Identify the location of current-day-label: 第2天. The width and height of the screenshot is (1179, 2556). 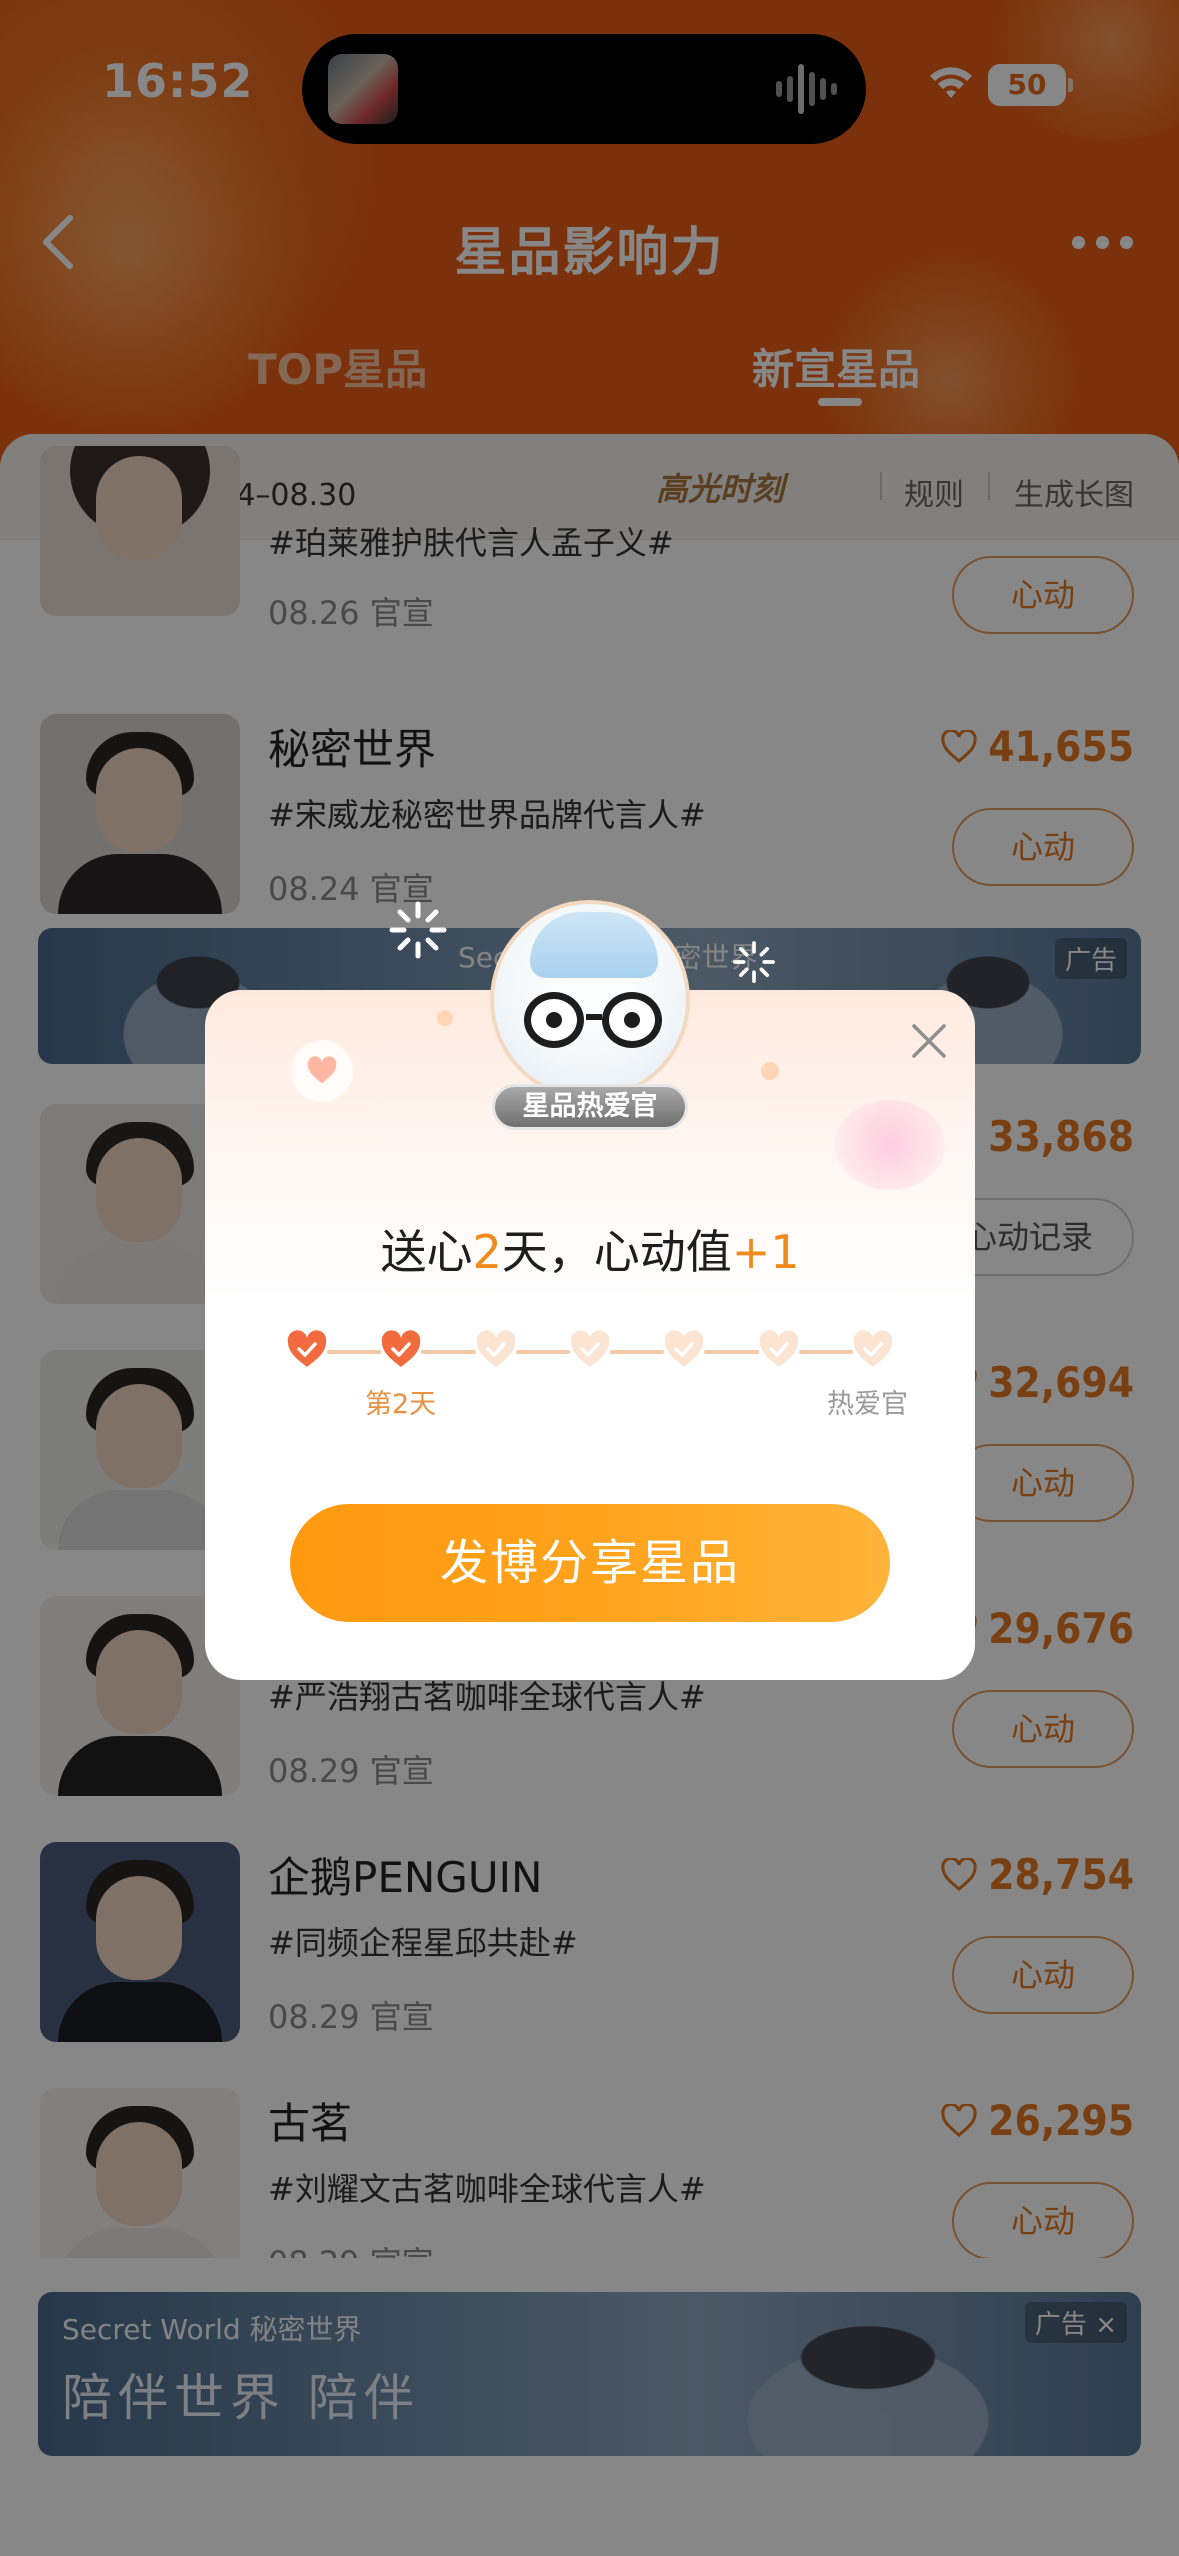
(401, 1404).